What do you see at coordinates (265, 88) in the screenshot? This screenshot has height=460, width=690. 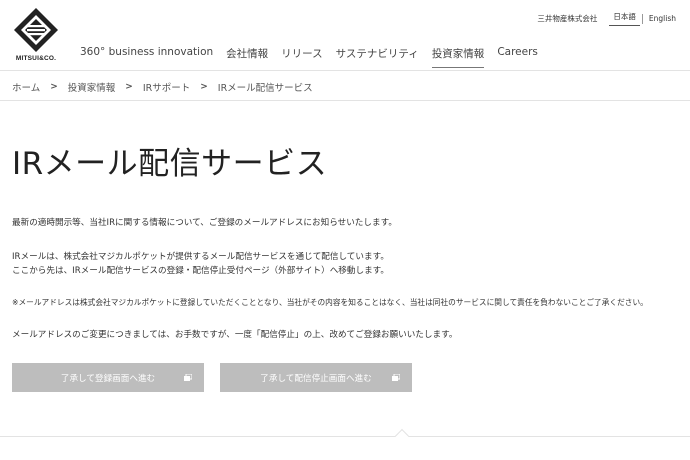 I see `breadcrumb-current: IRメール配信サービス` at bounding box center [265, 88].